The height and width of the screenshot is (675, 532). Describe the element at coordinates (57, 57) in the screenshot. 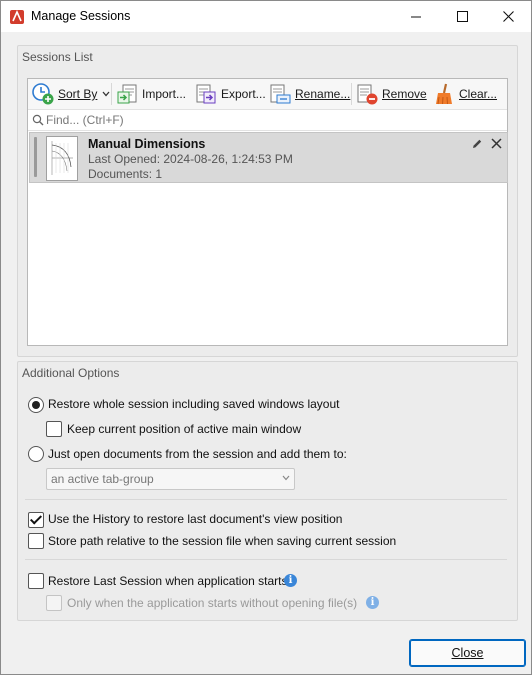

I see `sessions-list-title: Sessions List` at that location.